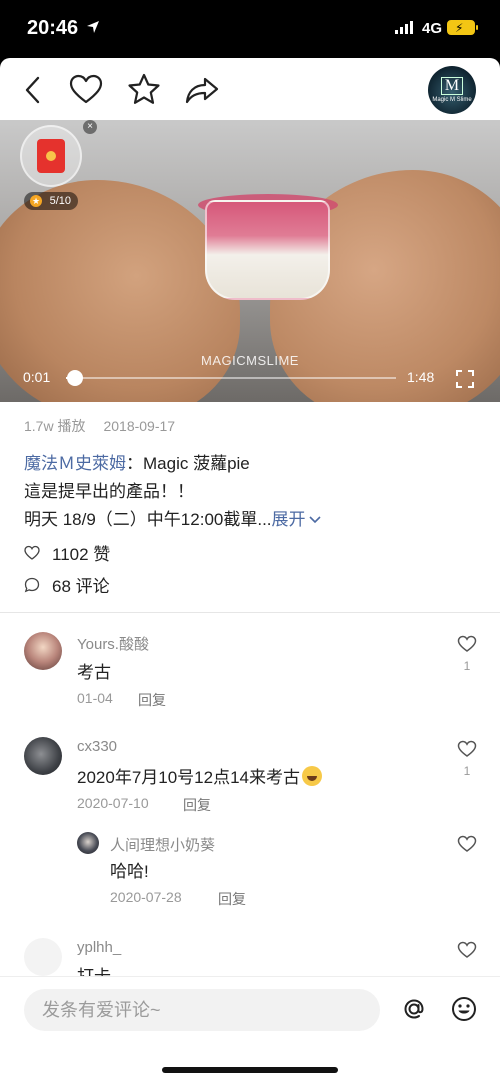  Describe the element at coordinates (113, 643) in the screenshot. I see `comment-username: Yours.酸酸` at that location.